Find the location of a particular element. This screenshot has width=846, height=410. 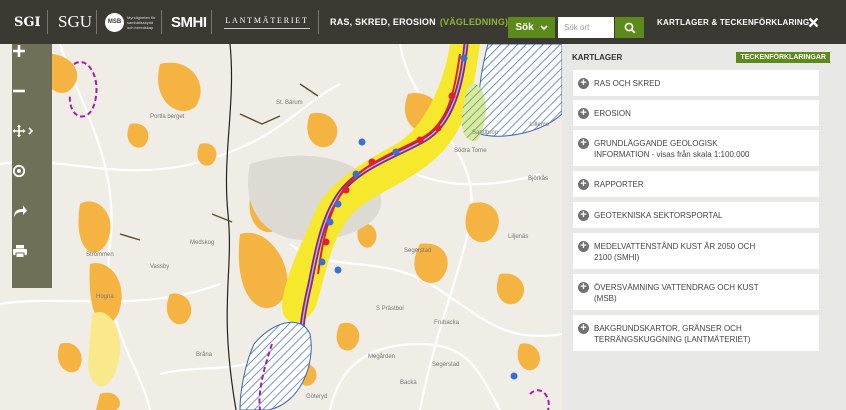

flood-area-south is located at coordinates (275, 365).